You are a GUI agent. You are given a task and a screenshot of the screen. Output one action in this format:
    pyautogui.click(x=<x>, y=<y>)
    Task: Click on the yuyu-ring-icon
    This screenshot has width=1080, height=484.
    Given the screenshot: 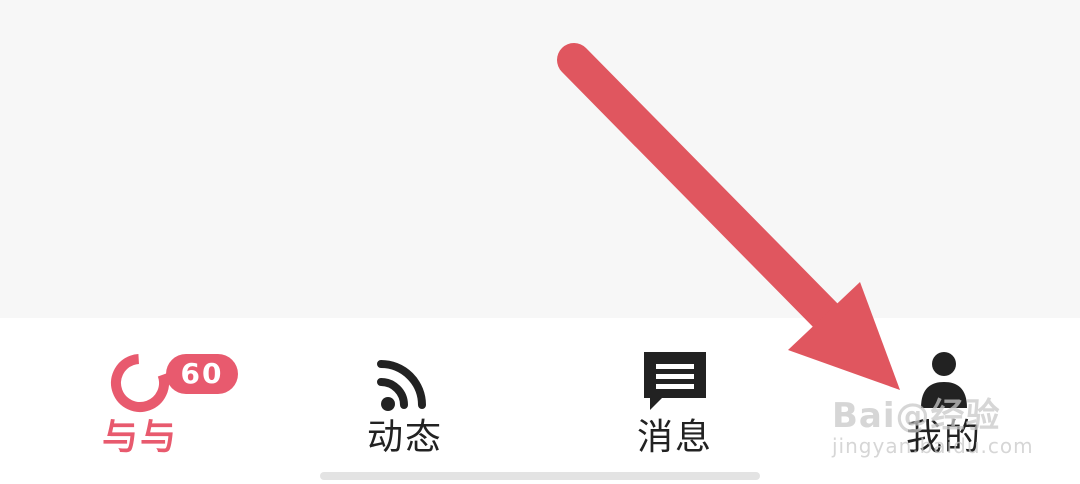 What is the action you would take?
    pyautogui.click(x=140, y=383)
    